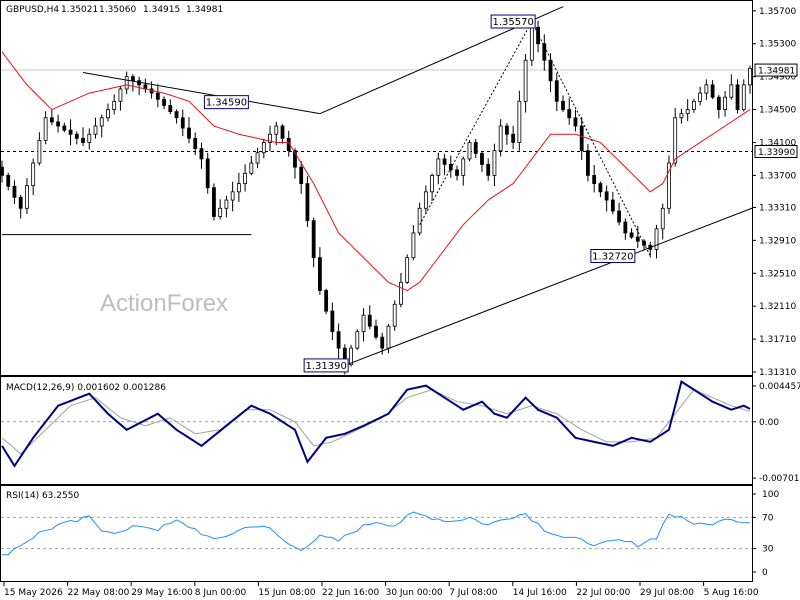 This screenshot has height=600, width=800. What do you see at coordinates (350, 593) in the screenshot?
I see `x-tick-label: 22 Jun 16:00` at bounding box center [350, 593].